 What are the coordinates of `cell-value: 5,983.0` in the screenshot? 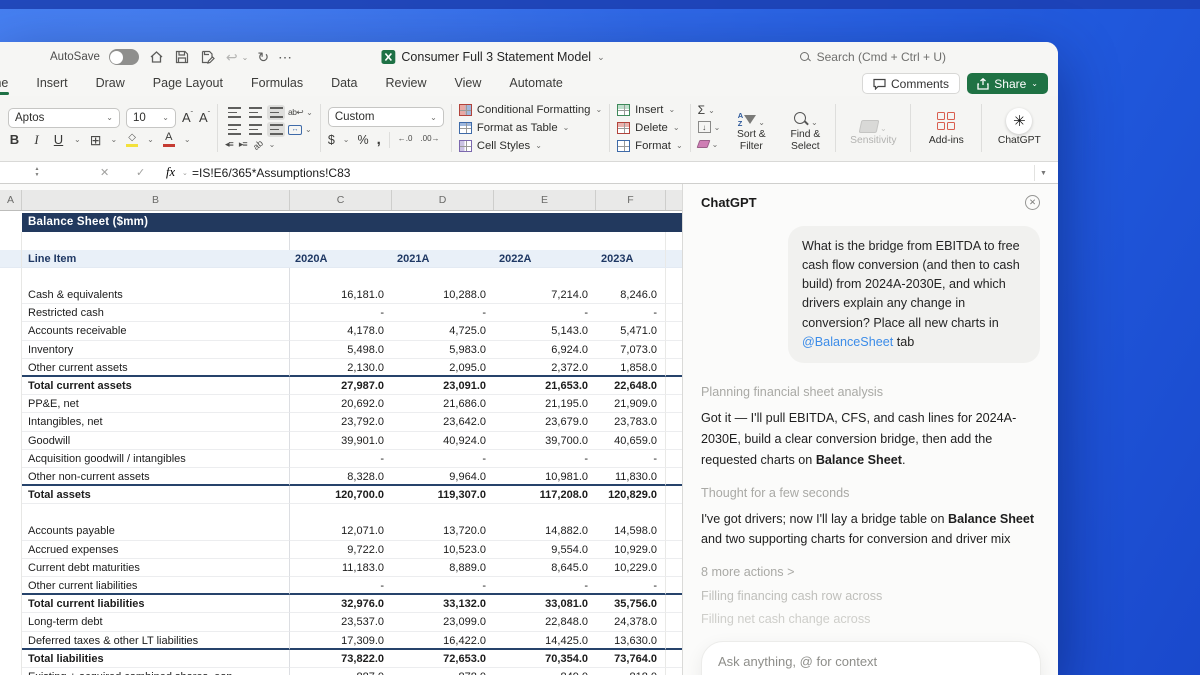 It's located at (443, 350).